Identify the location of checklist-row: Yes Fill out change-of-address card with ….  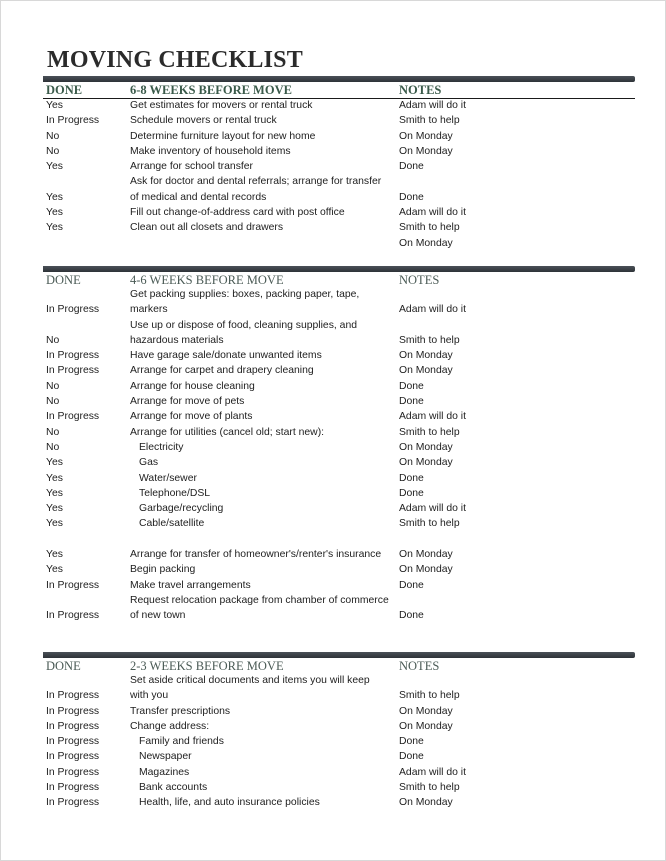
(339, 213).